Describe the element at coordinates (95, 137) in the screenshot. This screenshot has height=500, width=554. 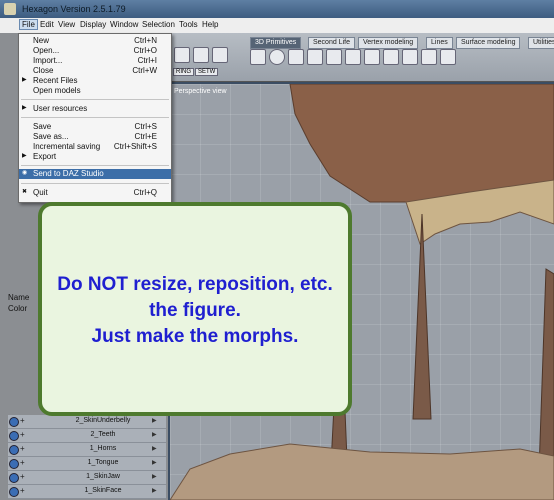
I see `menu-item-save-as: Save as... Ctrl+E` at that location.